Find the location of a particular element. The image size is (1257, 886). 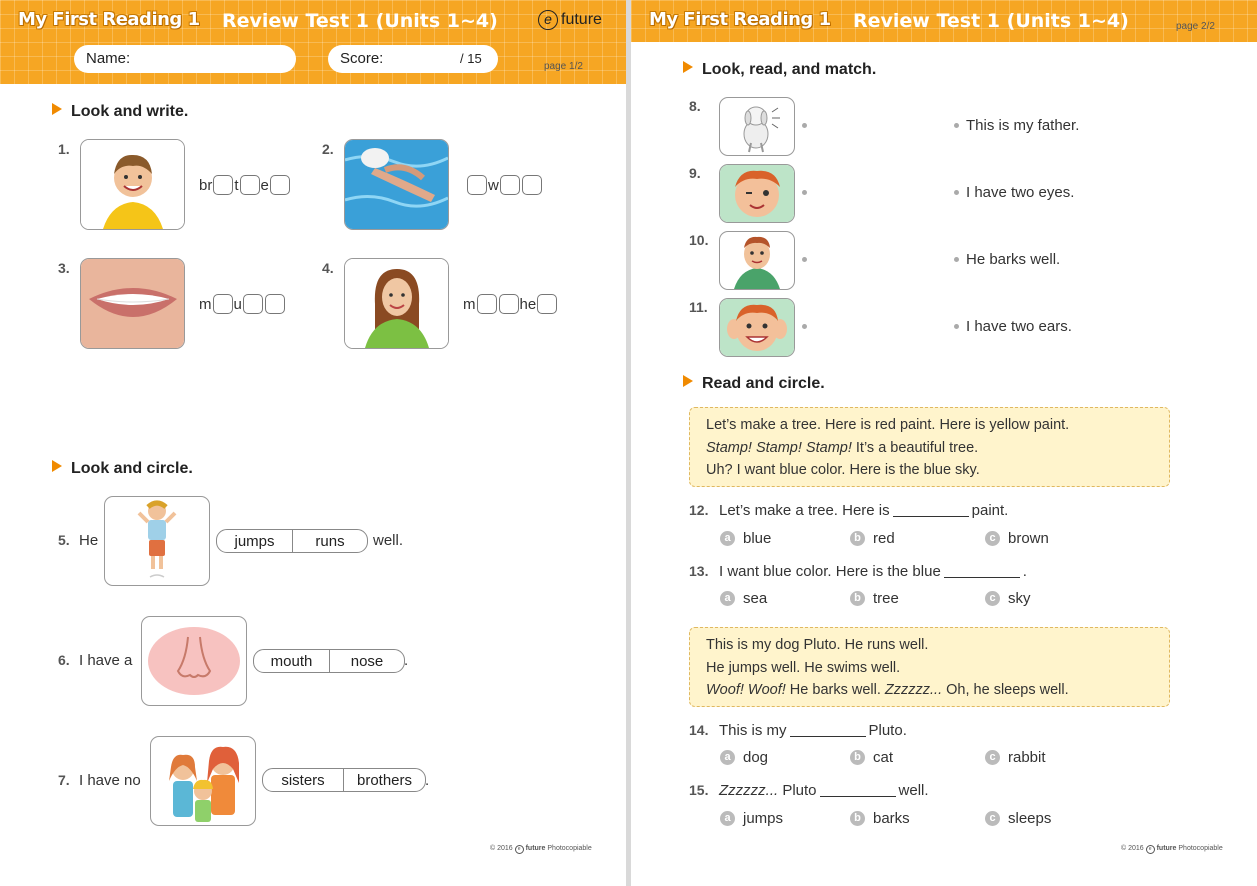

father-icon is located at coordinates (757, 262).